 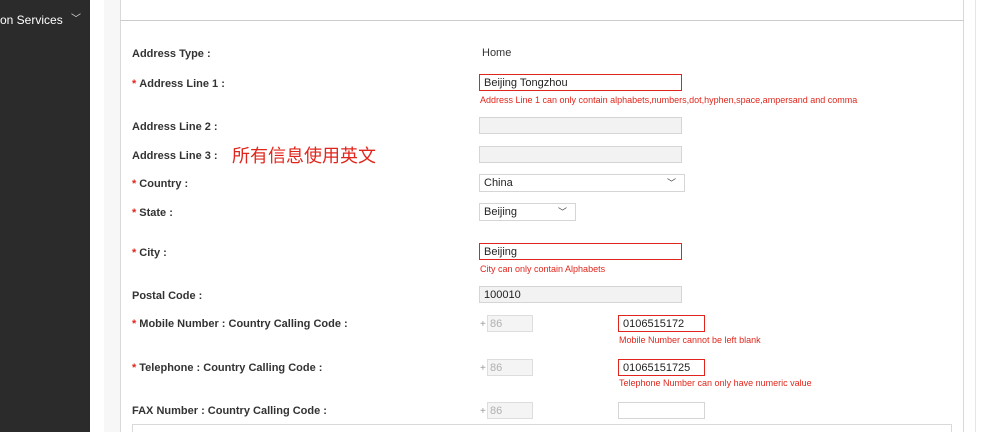 What do you see at coordinates (167, 296) in the screenshot?
I see `postal-code-label: Postal Code :` at bounding box center [167, 296].